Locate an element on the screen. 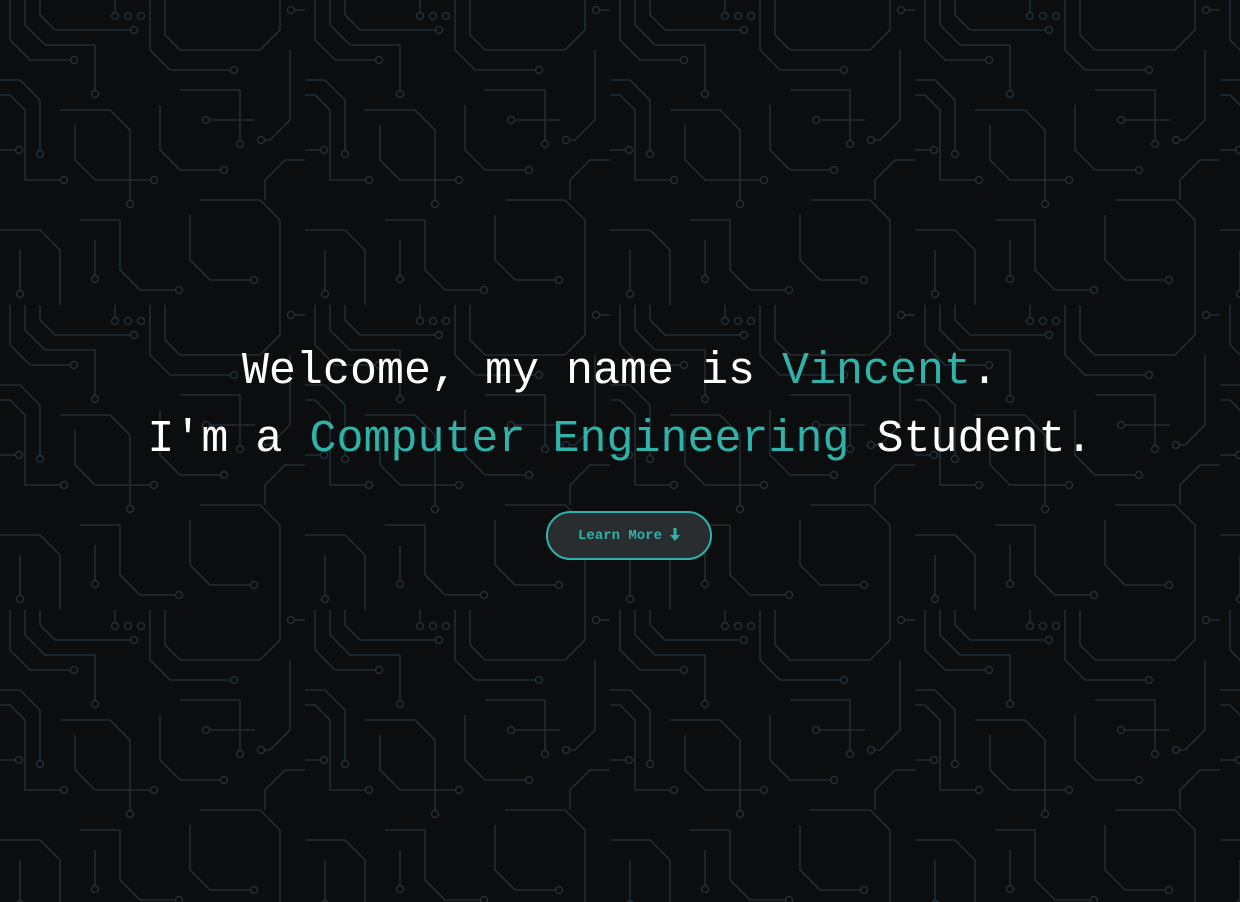  learn-more-button: Learn More is located at coordinates (629, 535).